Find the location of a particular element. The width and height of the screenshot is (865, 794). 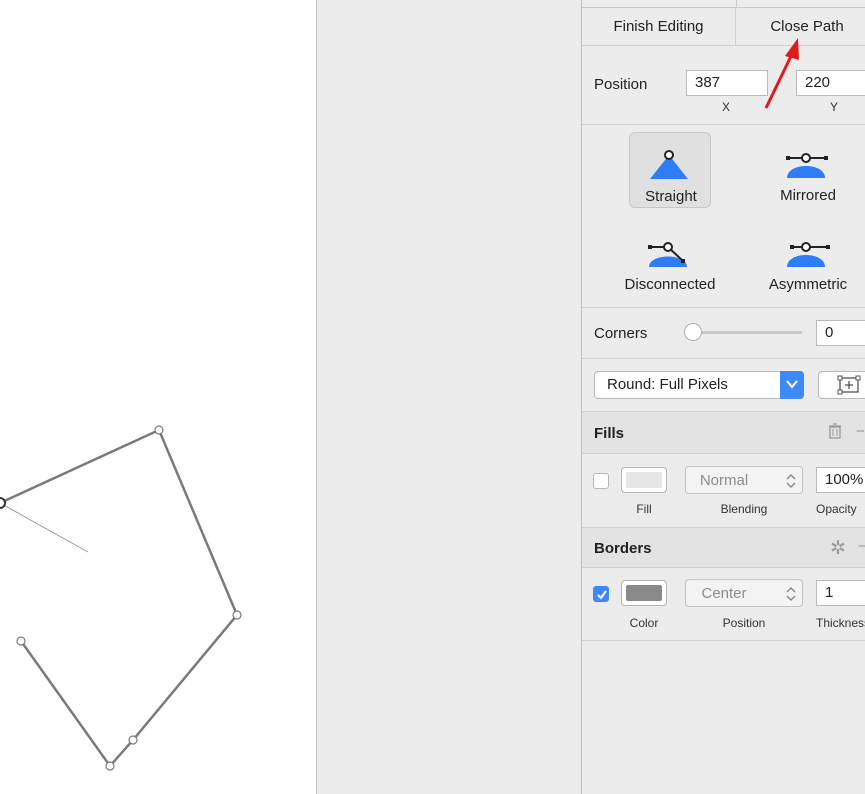

point-type-straight: Straight is located at coordinates (670, 170).